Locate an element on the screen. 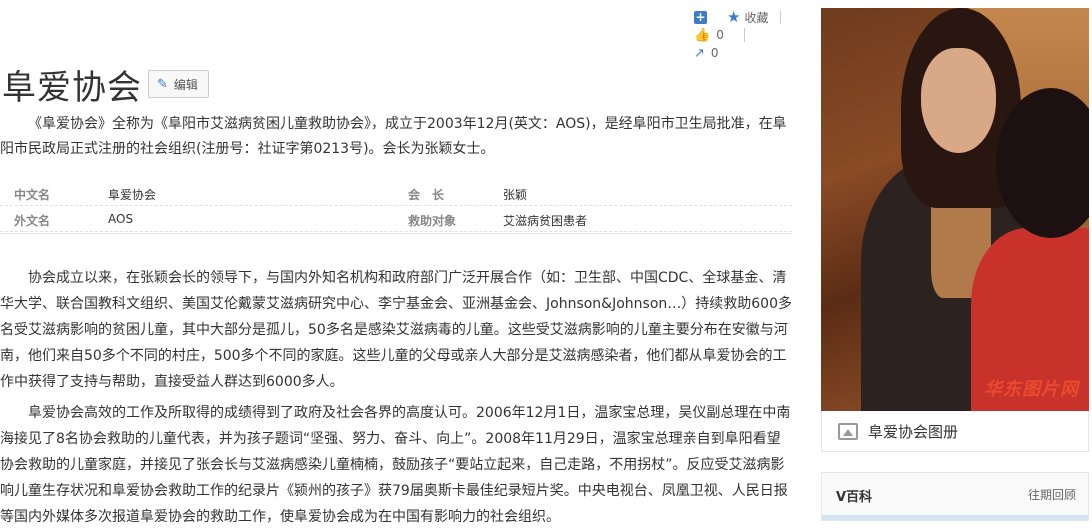 Image resolution: width=1092 pixels, height=530 pixels. info-value: AOS is located at coordinates (121, 219).